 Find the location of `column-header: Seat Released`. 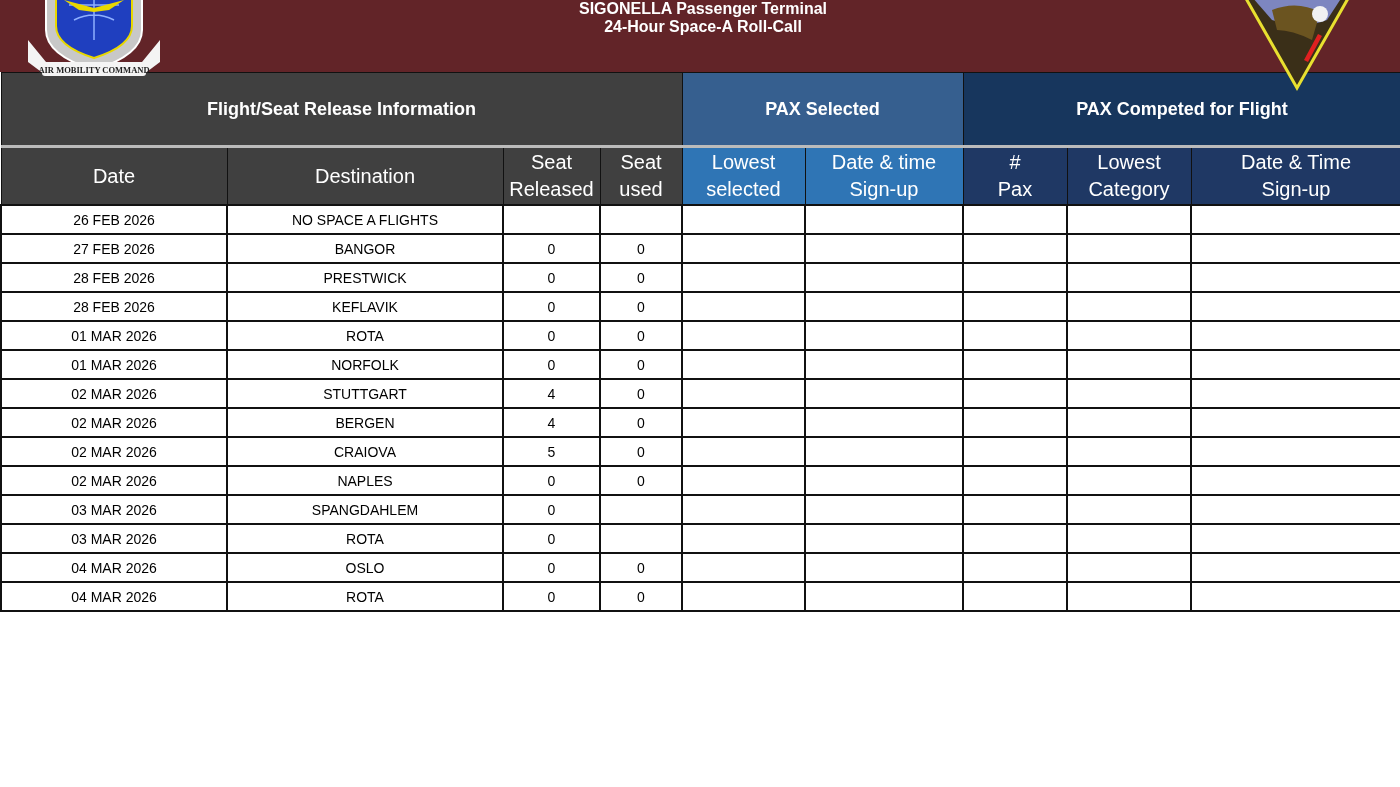

column-header: Seat Released is located at coordinates (551, 175).